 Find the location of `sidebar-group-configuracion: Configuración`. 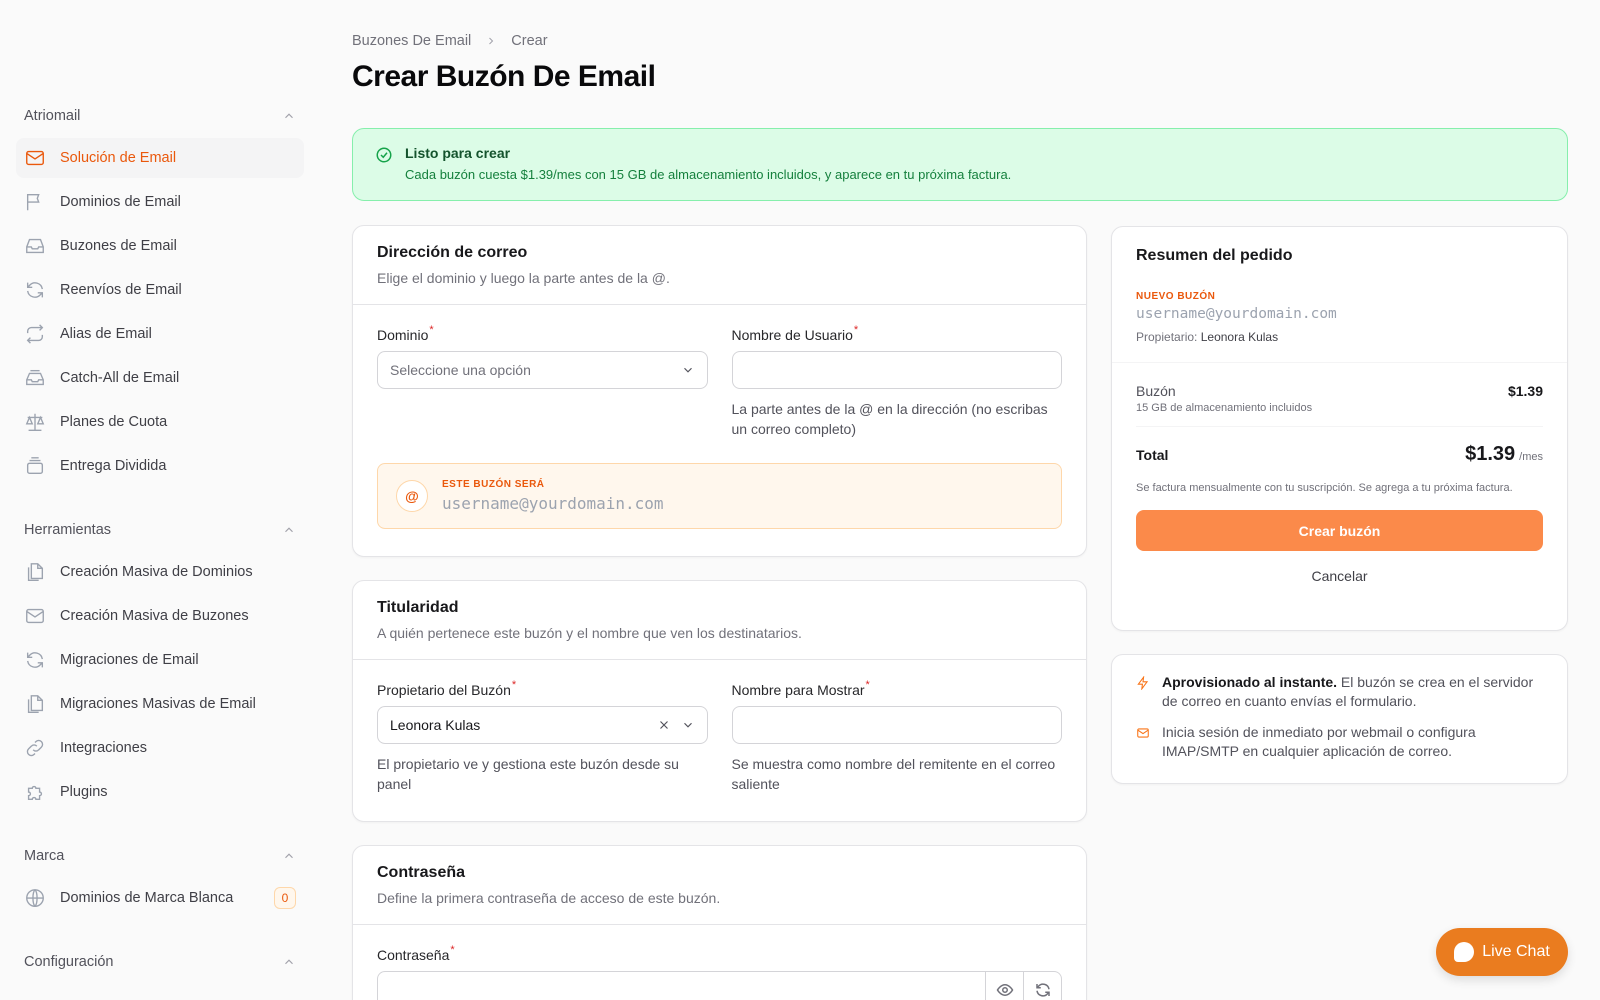

sidebar-group-configuracion: Configuración is located at coordinates (160, 962).